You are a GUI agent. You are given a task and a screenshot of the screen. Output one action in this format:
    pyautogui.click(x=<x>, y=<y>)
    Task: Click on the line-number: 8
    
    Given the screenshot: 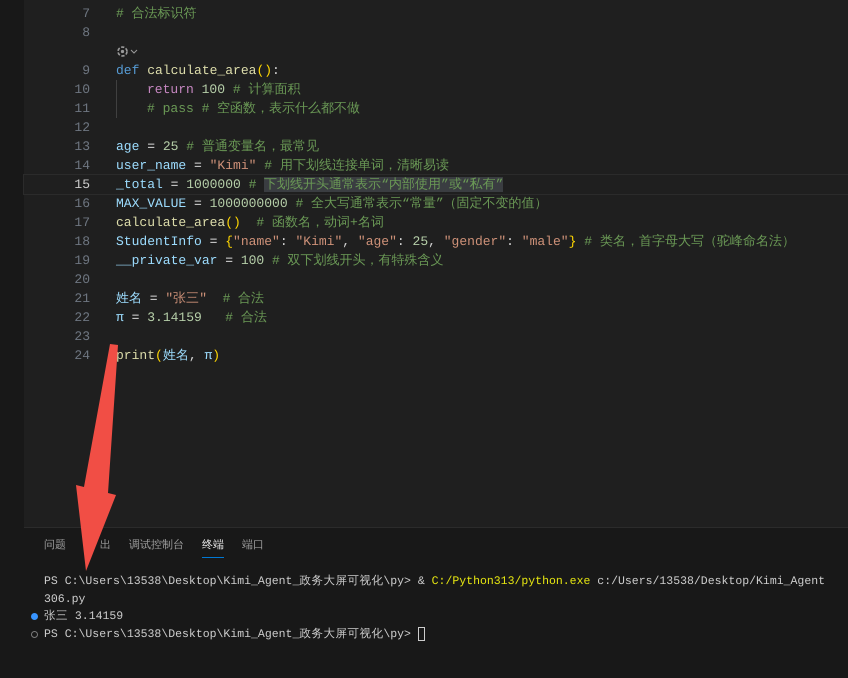 What is the action you would take?
    pyautogui.click(x=86, y=32)
    